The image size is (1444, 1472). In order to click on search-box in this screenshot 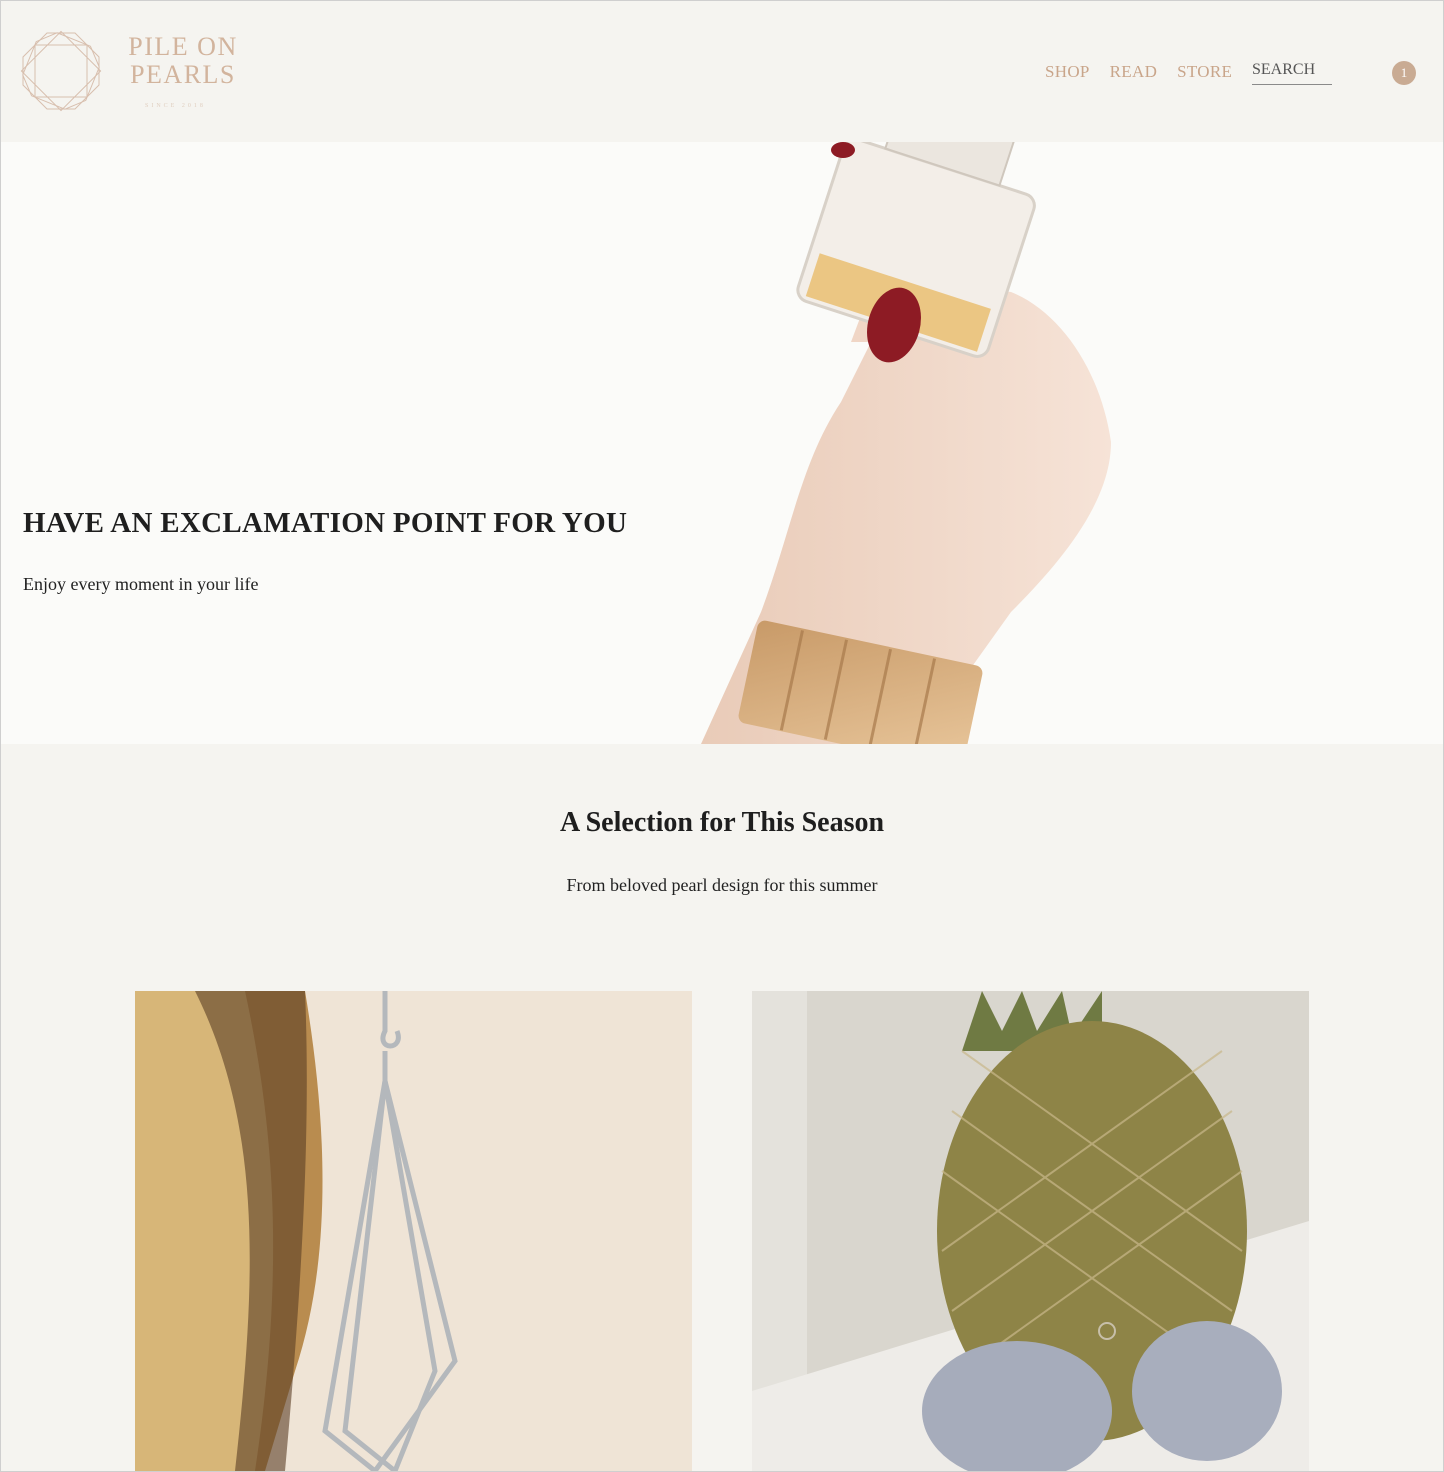, I will do `click(1292, 73)`.